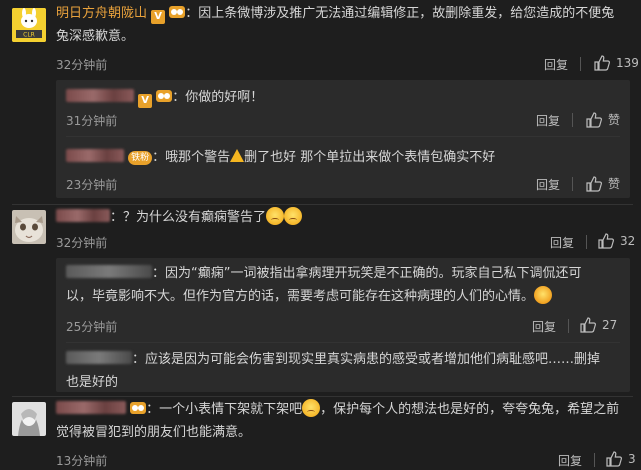 The image size is (641, 470). I want to click on comment-body-cont: 觉得被冒犯到的朋友们也能满意。, so click(154, 432).